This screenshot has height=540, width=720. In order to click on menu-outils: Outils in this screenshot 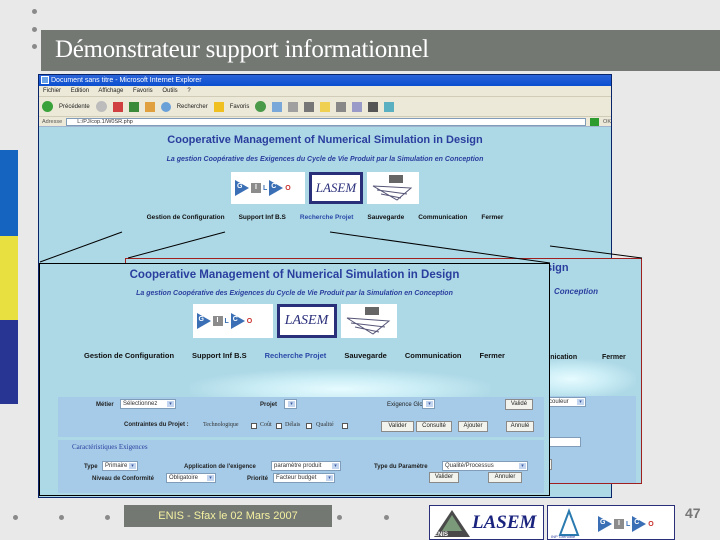, I will do `click(169, 91)`.